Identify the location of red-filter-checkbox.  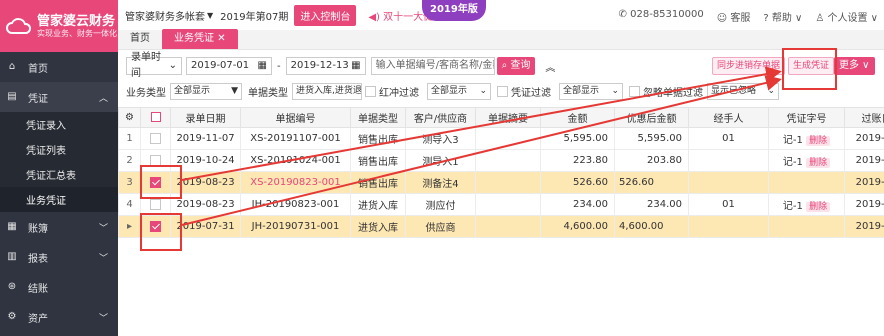
(370, 91).